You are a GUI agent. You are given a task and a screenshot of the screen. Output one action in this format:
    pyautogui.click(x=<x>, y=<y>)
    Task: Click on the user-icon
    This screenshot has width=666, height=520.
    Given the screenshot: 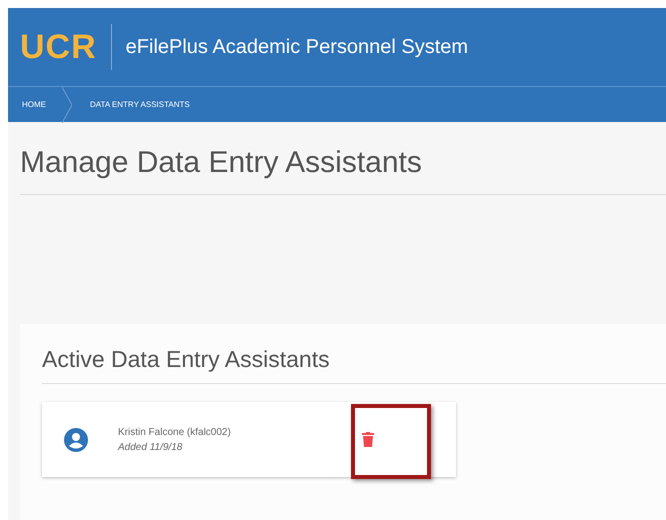 What is the action you would take?
    pyautogui.click(x=76, y=440)
    